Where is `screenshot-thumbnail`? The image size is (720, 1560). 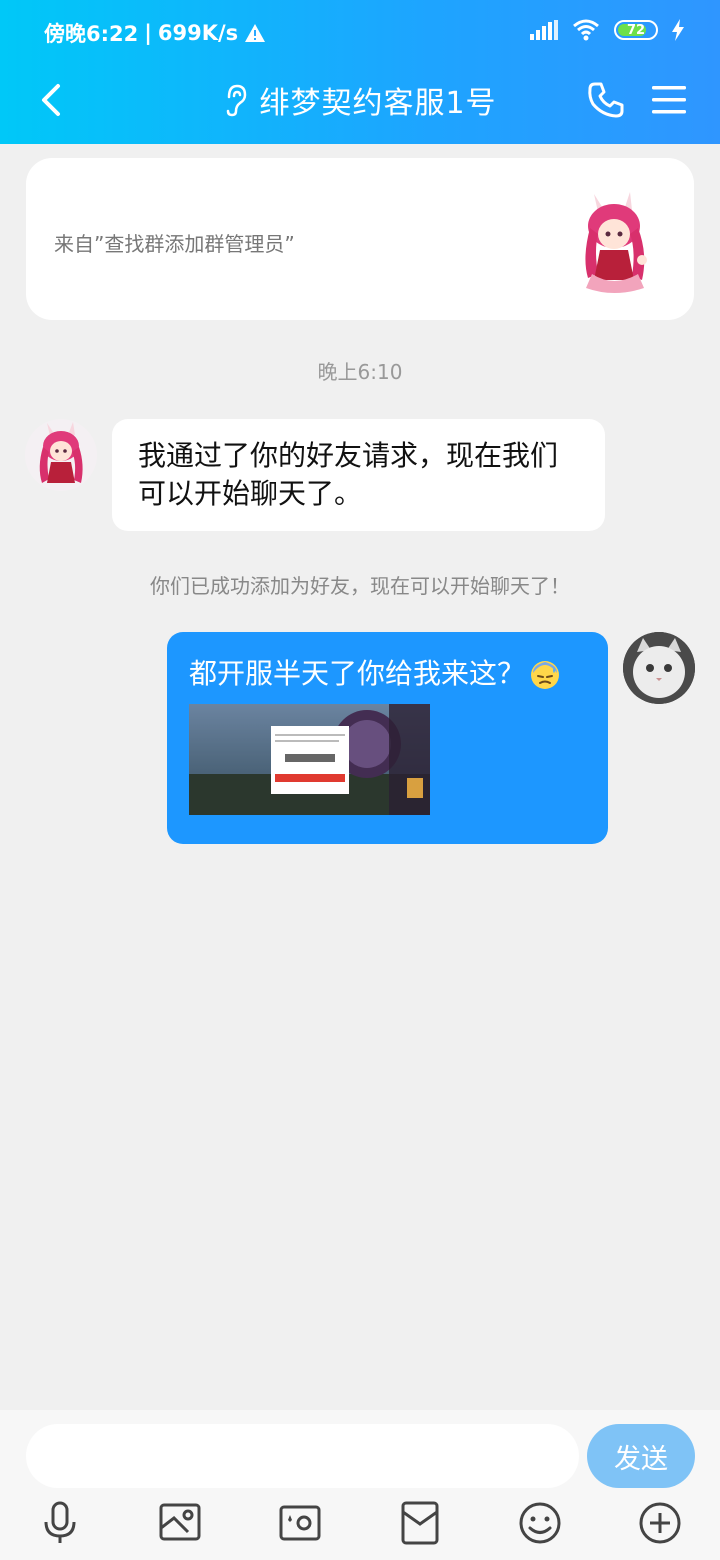 screenshot-thumbnail is located at coordinates (309, 759).